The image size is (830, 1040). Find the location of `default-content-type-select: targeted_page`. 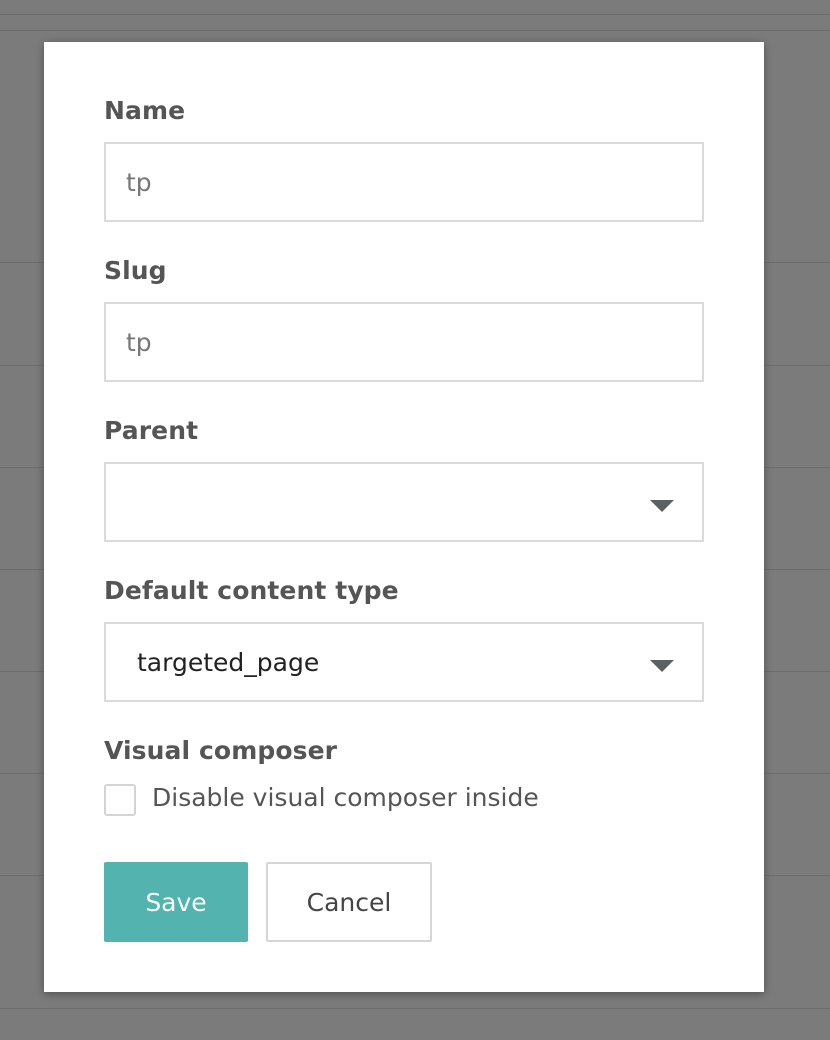

default-content-type-select: targeted_page is located at coordinates (404, 662).